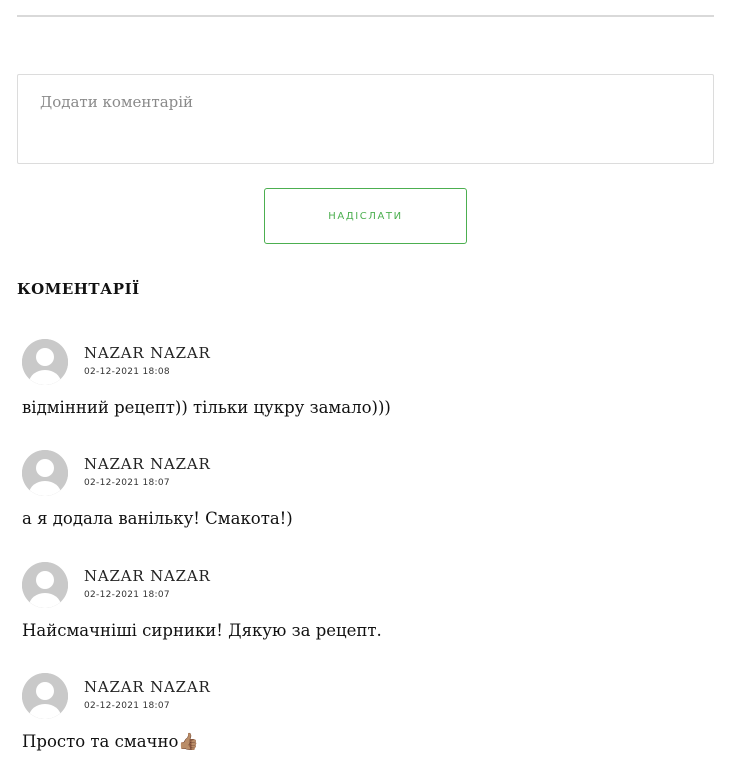  I want to click on top-divider, so click(365, 16).